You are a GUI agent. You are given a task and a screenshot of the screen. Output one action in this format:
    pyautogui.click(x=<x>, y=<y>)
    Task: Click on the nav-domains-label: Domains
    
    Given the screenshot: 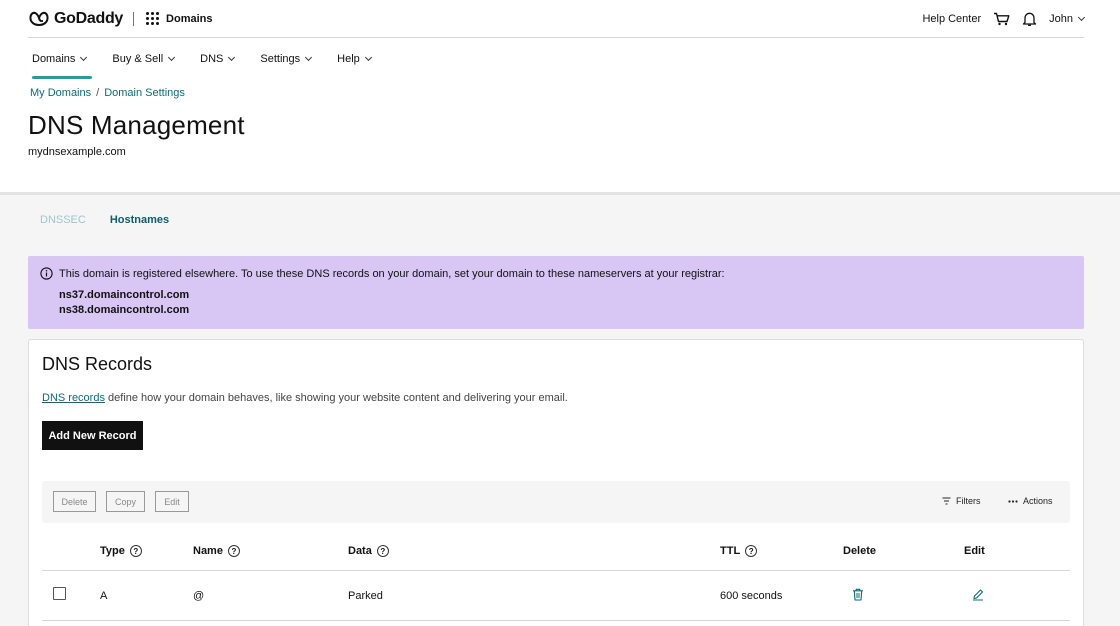 What is the action you would take?
    pyautogui.click(x=54, y=59)
    